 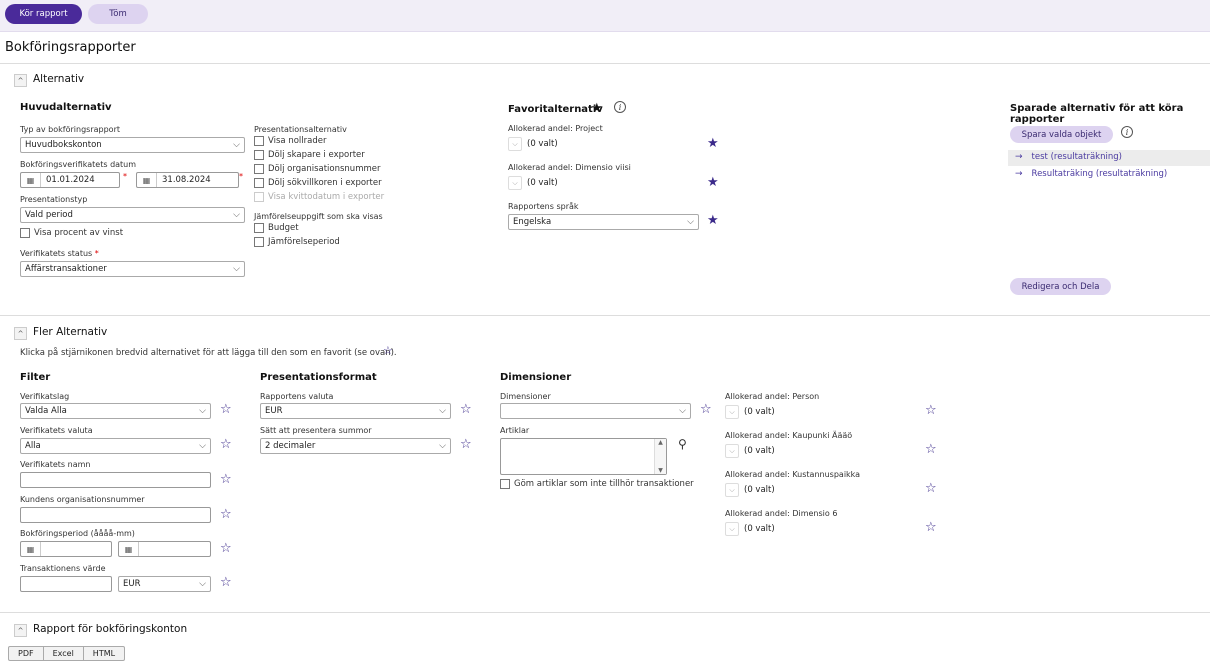 I want to click on pres-option-1: Dölj skapare i exporter, so click(x=309, y=155).